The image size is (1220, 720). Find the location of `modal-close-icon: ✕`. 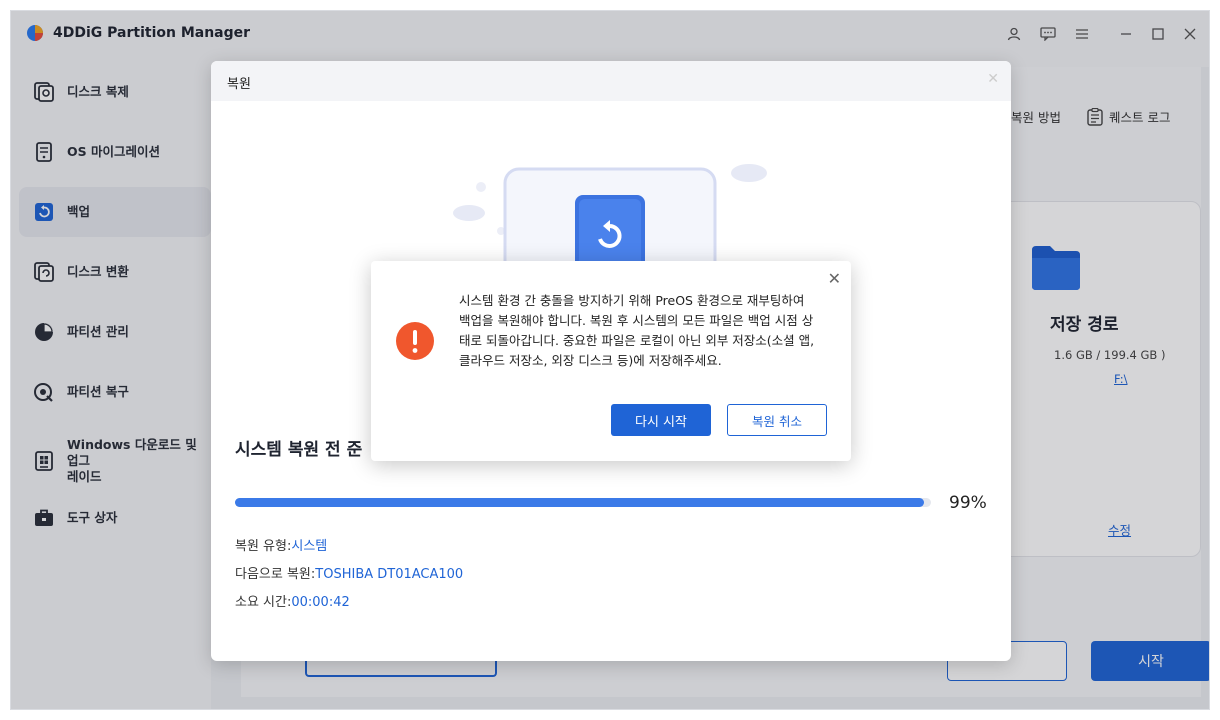

modal-close-icon: ✕ is located at coordinates (993, 79).